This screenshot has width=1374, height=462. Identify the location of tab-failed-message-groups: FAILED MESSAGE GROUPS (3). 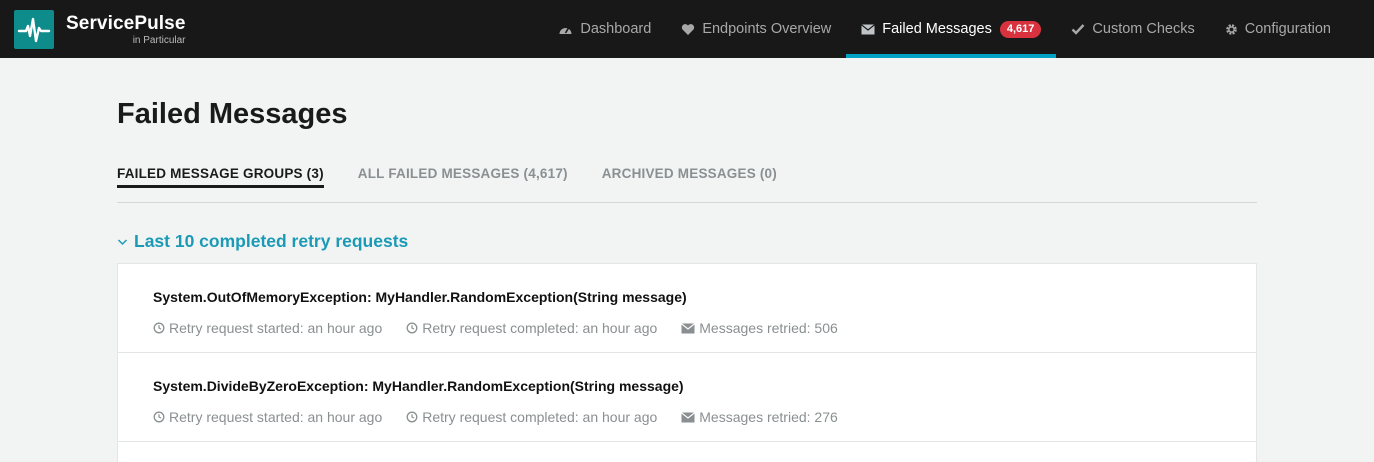
(220, 175).